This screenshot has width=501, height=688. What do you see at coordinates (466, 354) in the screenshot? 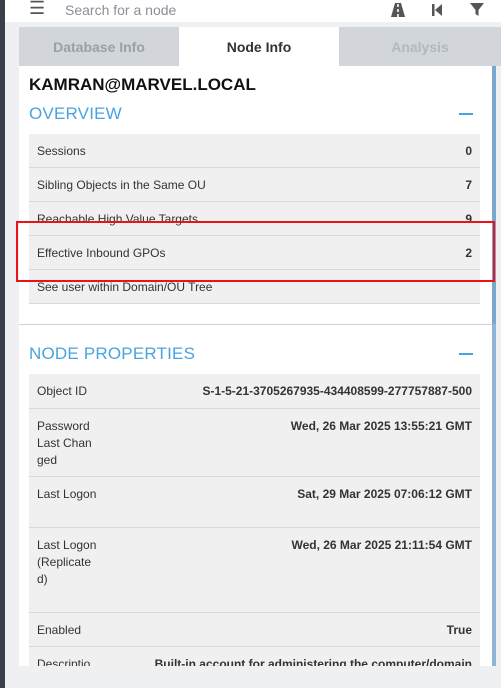
I see `node-properties-collapse-icon` at bounding box center [466, 354].